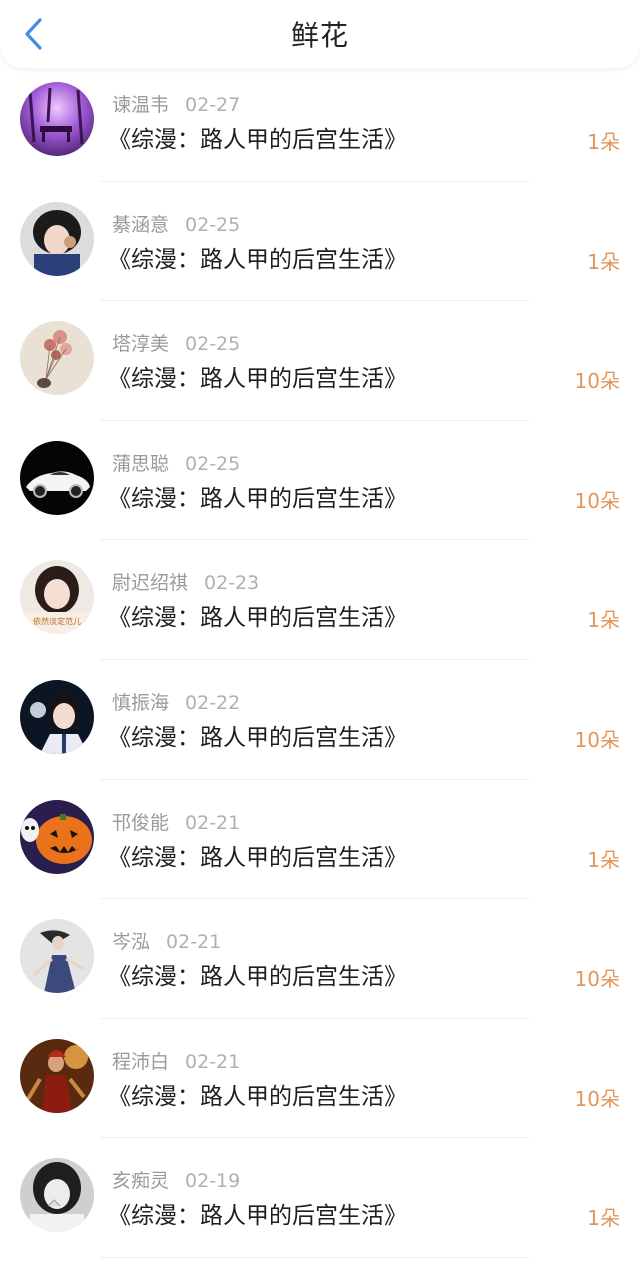 The image size is (640, 1261). I want to click on meta-line: 岑泓 02-21, so click(166, 940).